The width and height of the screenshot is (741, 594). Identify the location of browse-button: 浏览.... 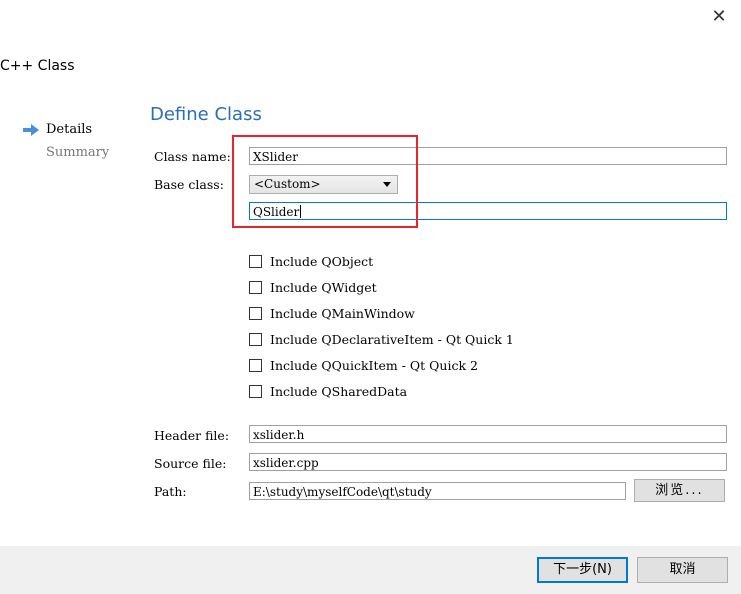
(679, 490).